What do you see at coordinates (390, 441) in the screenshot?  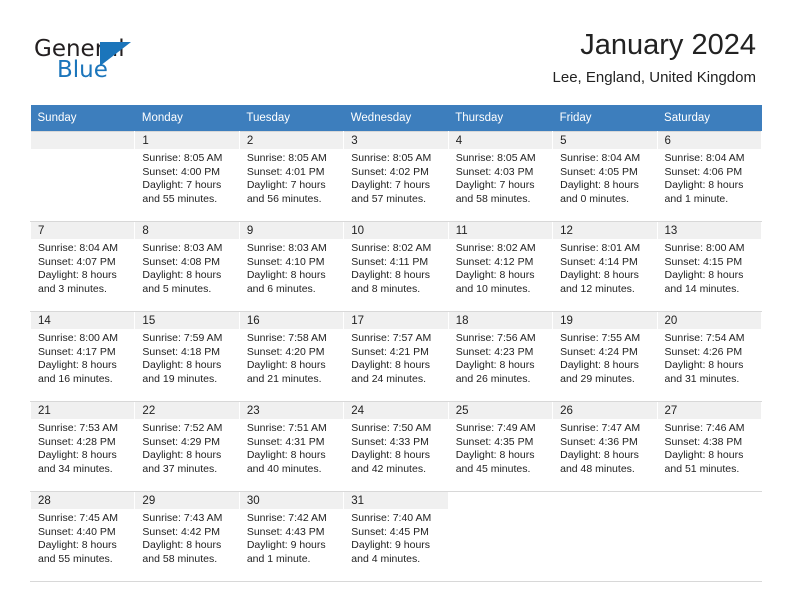 I see `day-info-line: Sunset: 4:33 PM` at bounding box center [390, 441].